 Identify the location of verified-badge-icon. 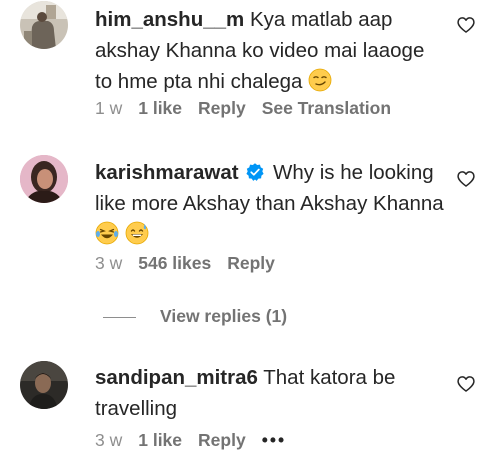
(255, 172).